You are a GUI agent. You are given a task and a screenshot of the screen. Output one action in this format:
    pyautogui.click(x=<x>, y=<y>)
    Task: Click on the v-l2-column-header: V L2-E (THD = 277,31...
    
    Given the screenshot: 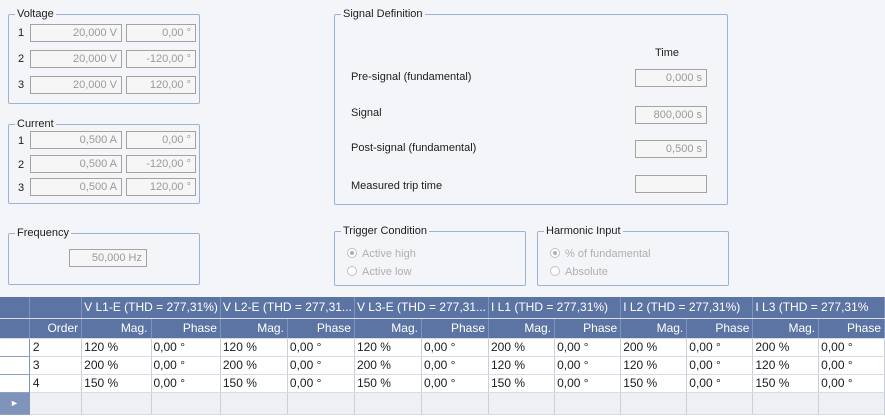 What is the action you would take?
    pyautogui.click(x=287, y=308)
    